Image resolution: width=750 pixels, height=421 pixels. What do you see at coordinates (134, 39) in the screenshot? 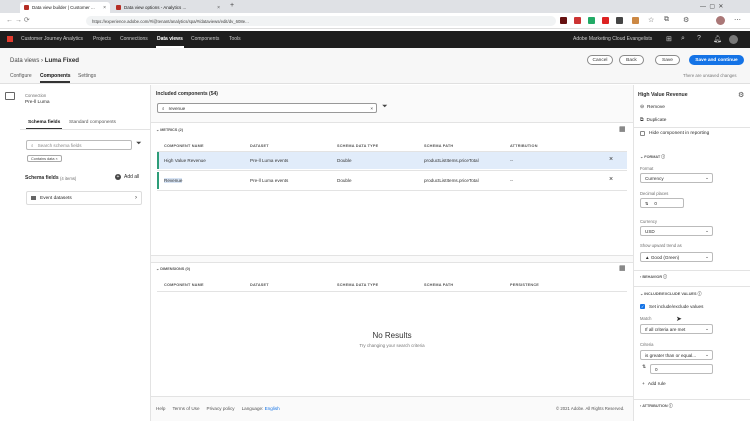
I see `nav-connections: Connections` at bounding box center [134, 39].